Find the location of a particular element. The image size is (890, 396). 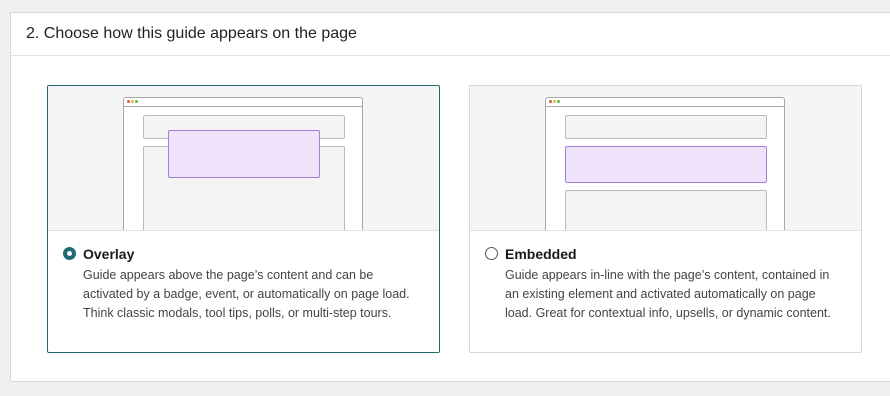

embedded-radio is located at coordinates (491, 253).